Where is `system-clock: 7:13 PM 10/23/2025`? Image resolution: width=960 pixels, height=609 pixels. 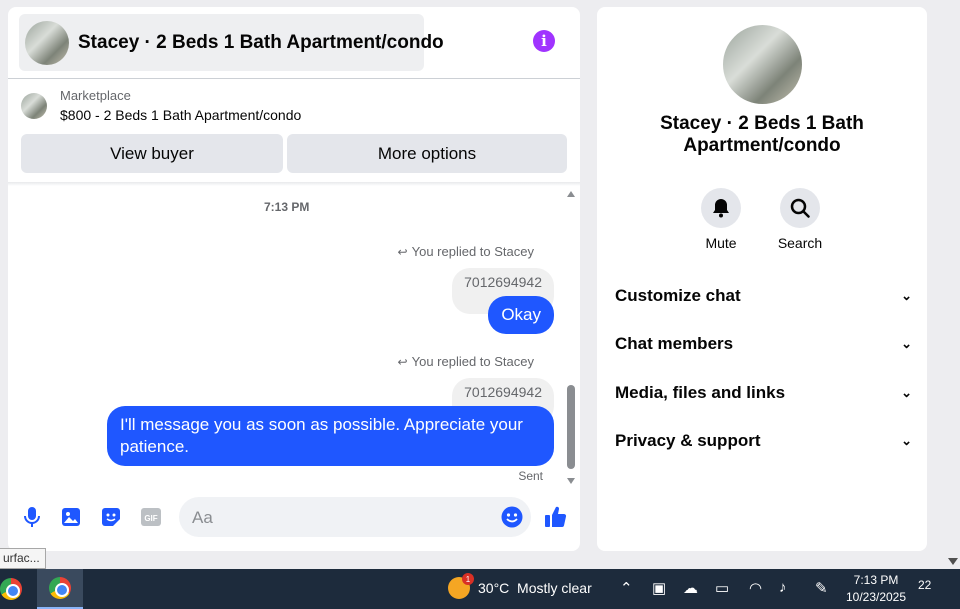
system-clock: 7:13 PM 10/23/2025 is located at coordinates (876, 589).